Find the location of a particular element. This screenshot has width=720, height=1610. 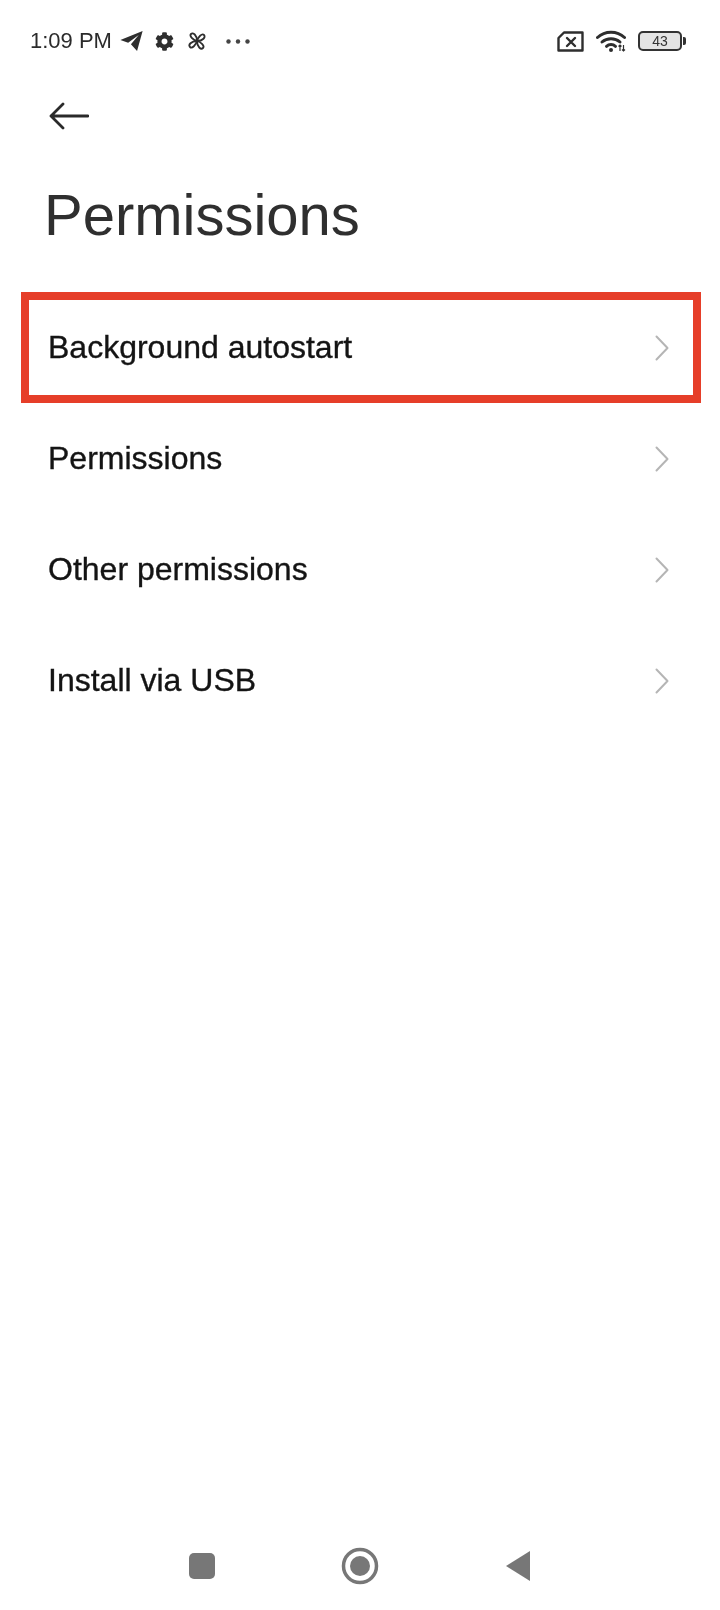

recent-apps-button is located at coordinates (202, 1566).